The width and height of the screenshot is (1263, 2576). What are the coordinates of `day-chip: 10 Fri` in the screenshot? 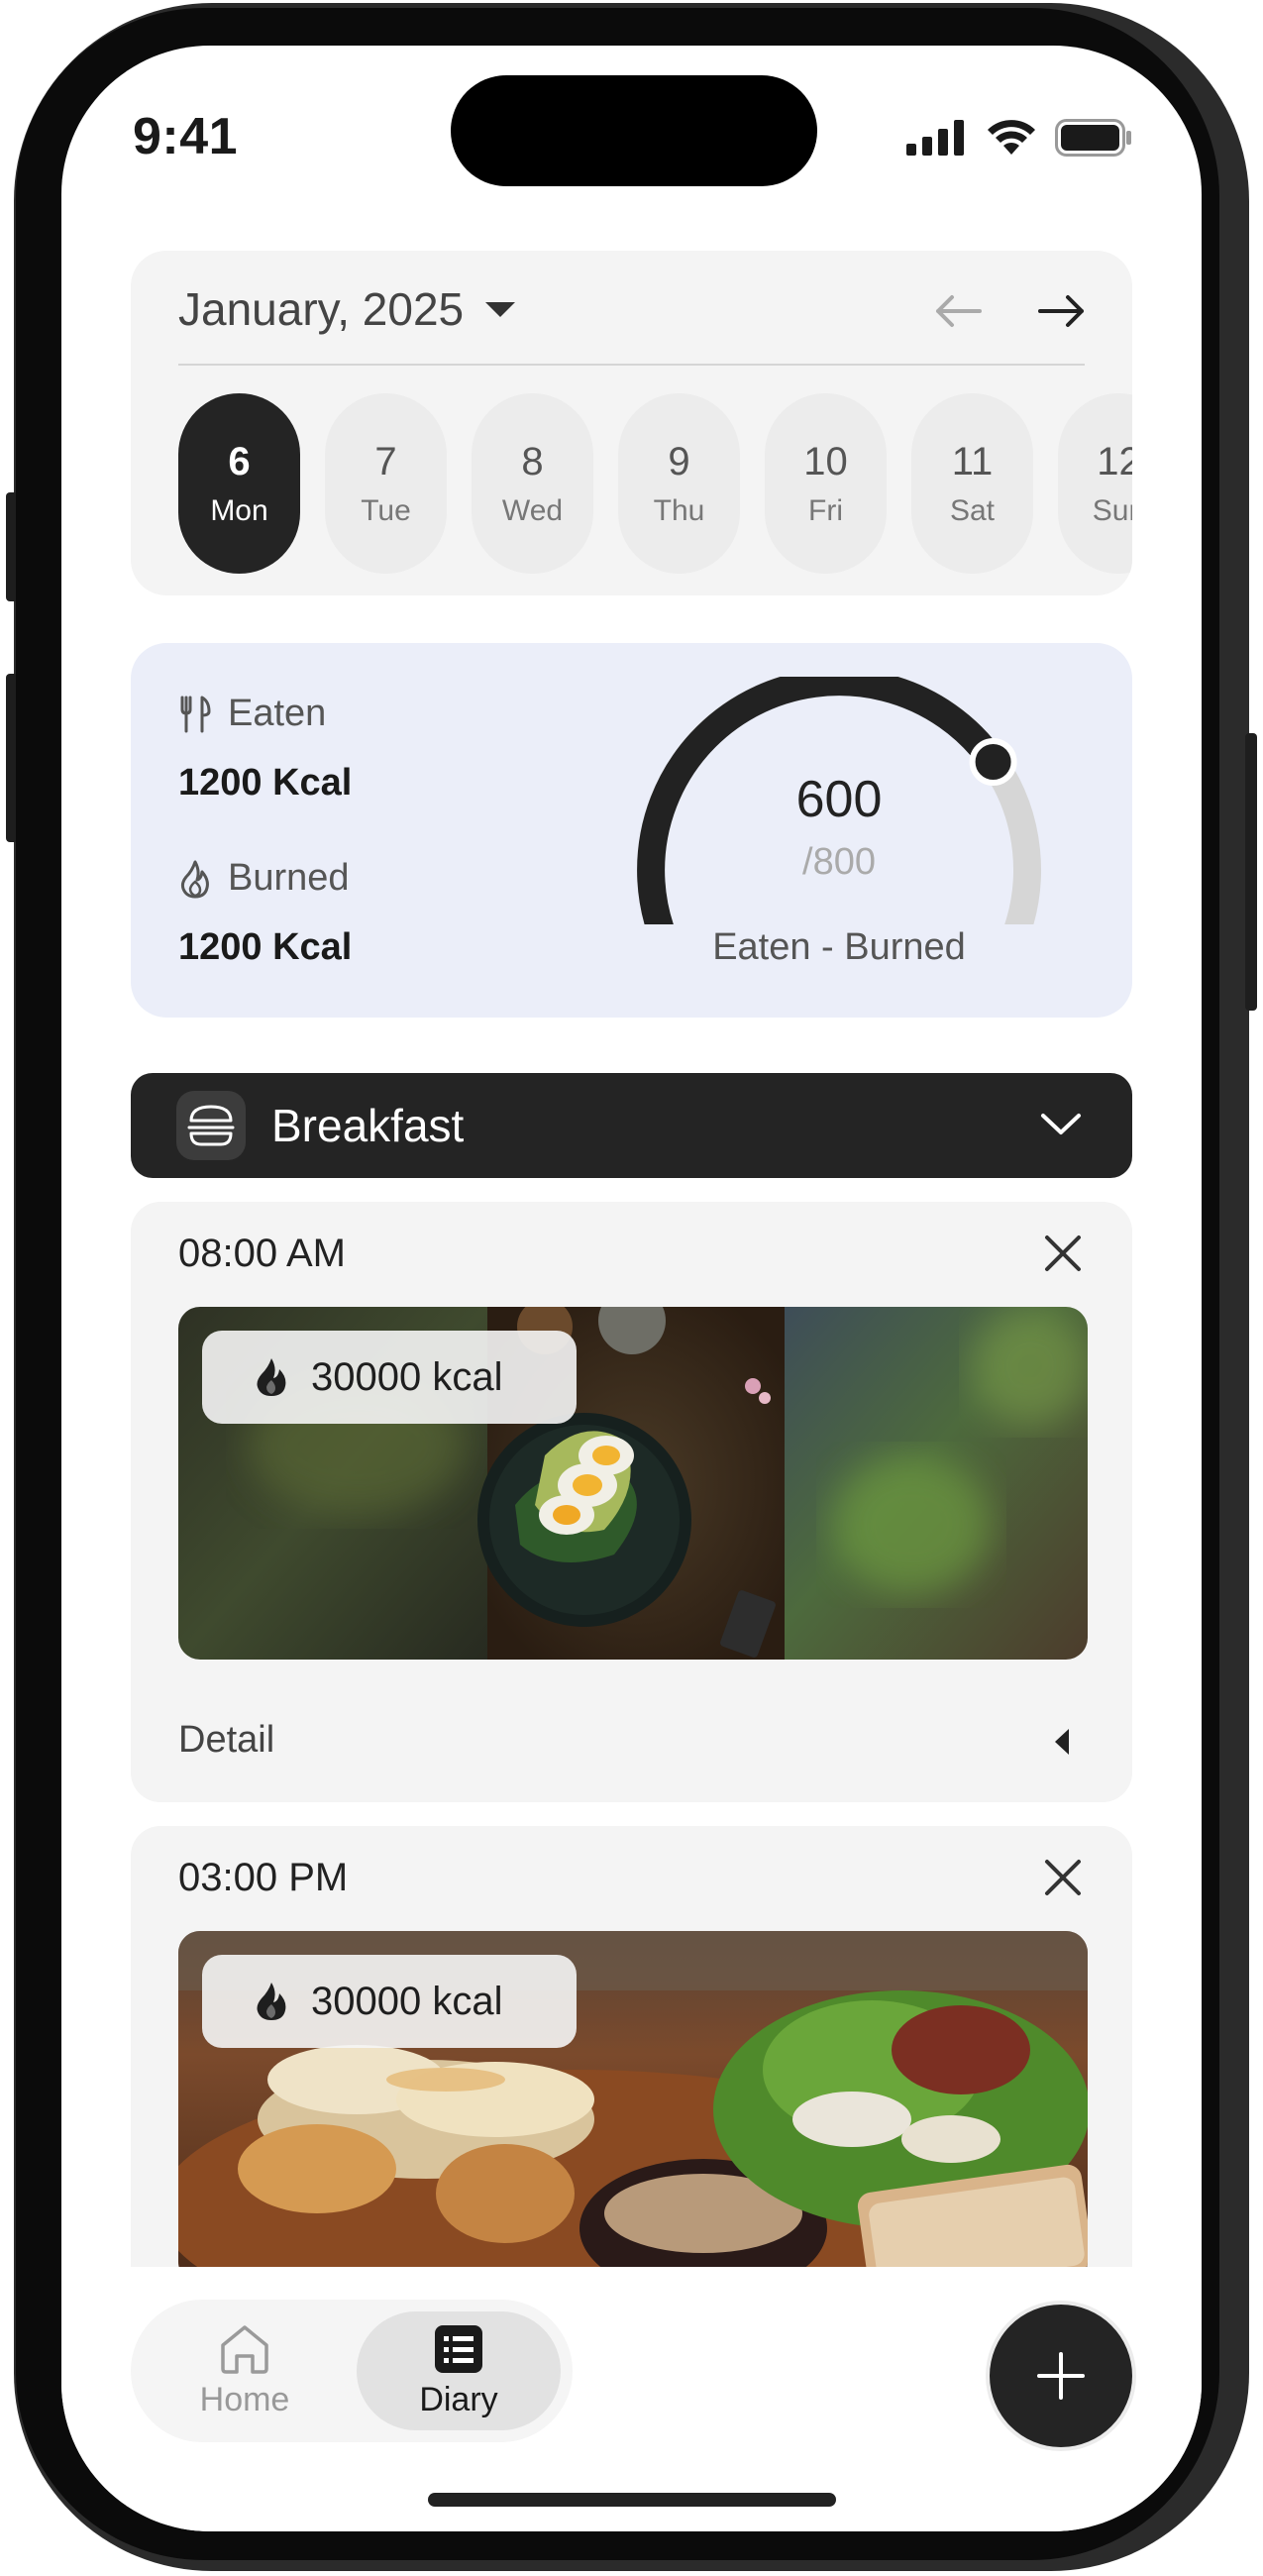 It's located at (826, 483).